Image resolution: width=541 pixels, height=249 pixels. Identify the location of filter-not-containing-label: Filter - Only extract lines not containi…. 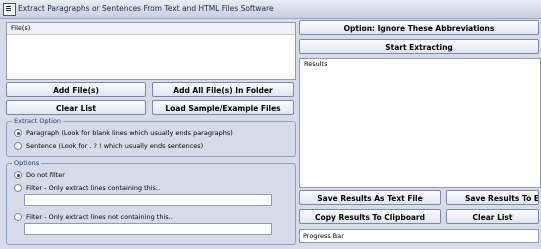
(99, 217).